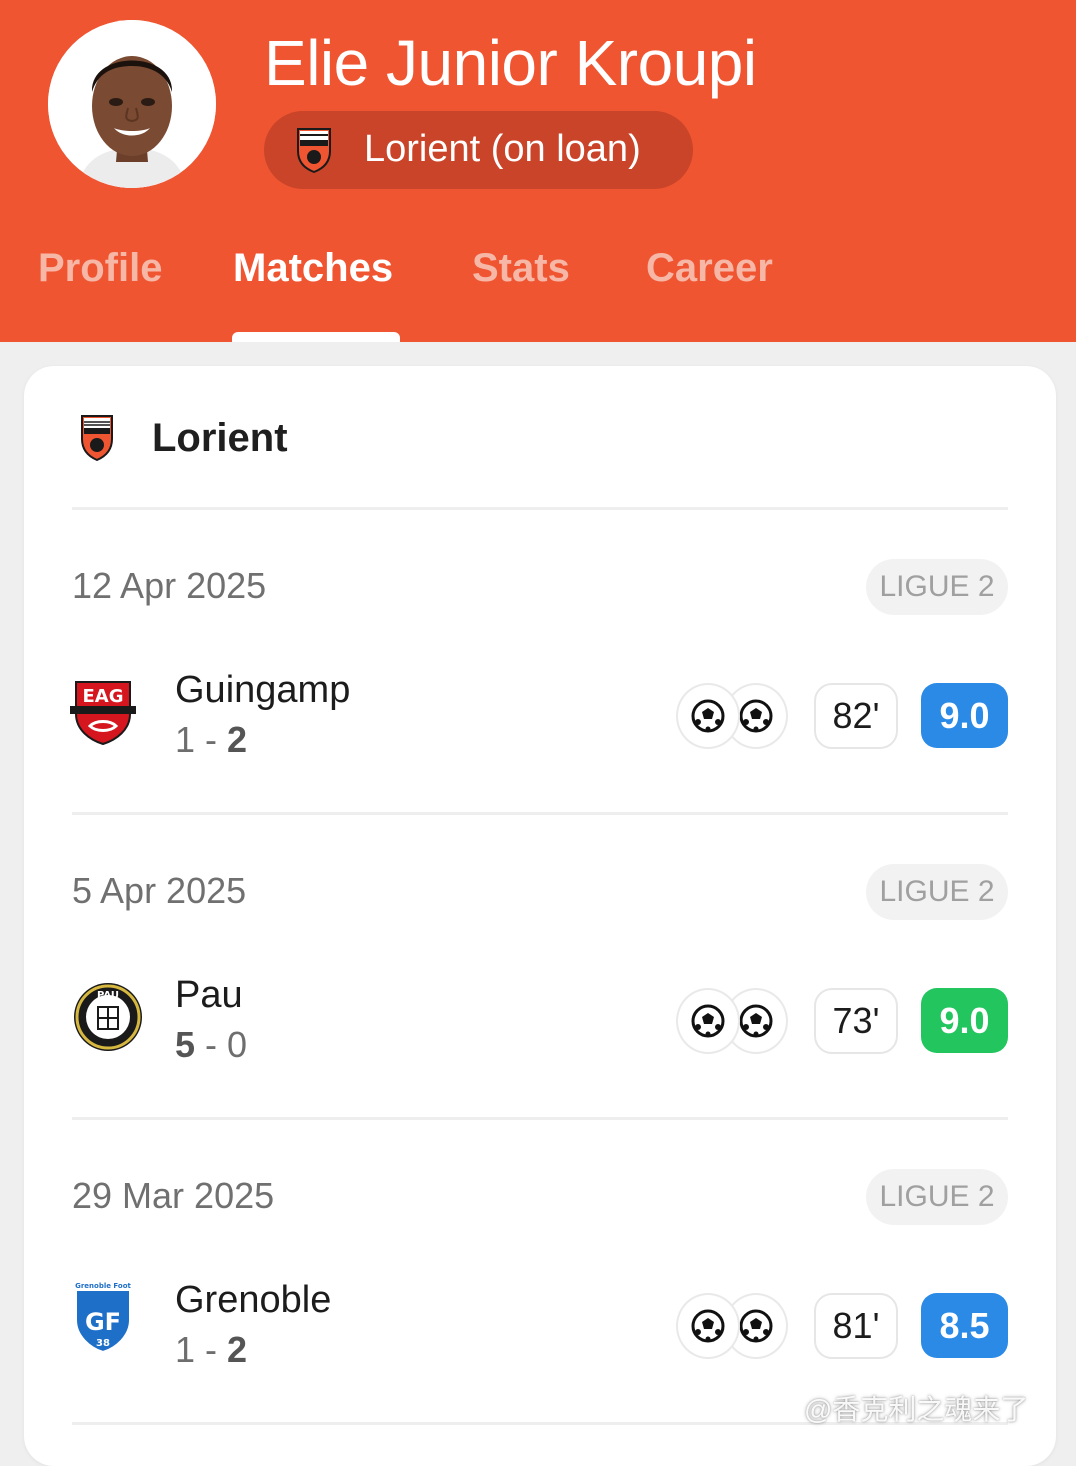 This screenshot has height=1466, width=1076. What do you see at coordinates (263, 690) in the screenshot?
I see `opponent-name: Guingamp` at bounding box center [263, 690].